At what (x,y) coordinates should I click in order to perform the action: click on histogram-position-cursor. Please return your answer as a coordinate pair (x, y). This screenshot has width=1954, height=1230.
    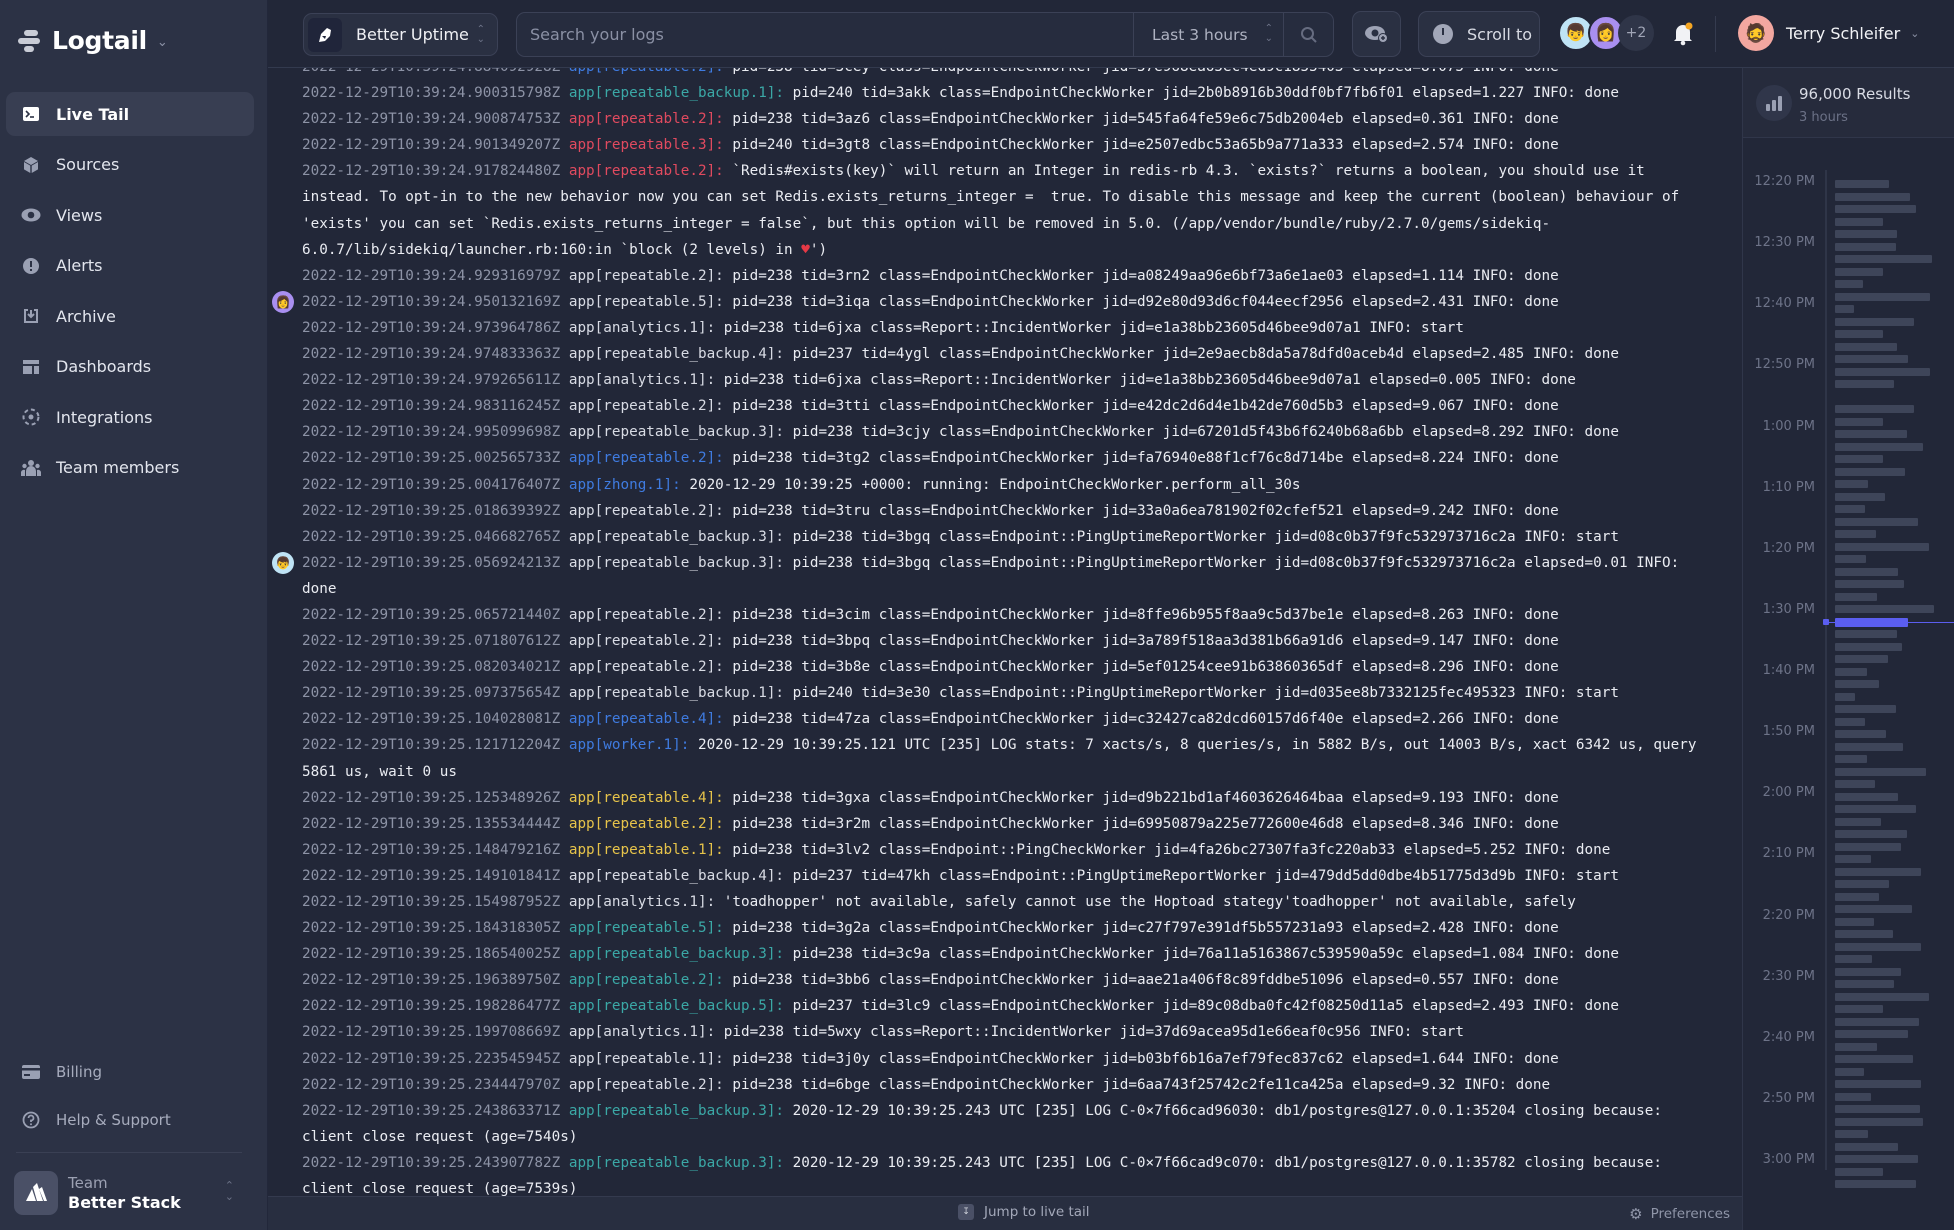
    Looking at the image, I should click on (1889, 622).